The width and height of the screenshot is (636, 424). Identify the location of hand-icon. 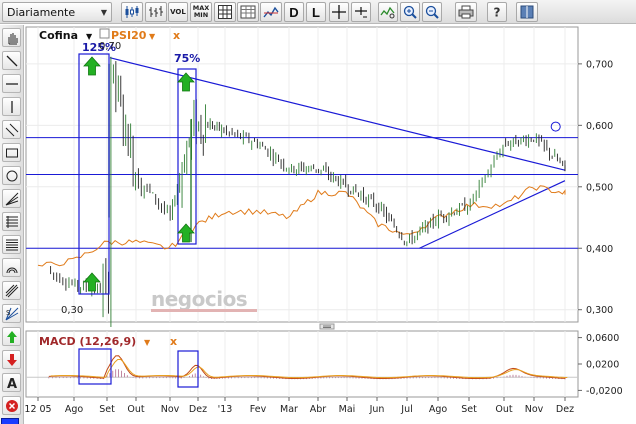
(12, 38).